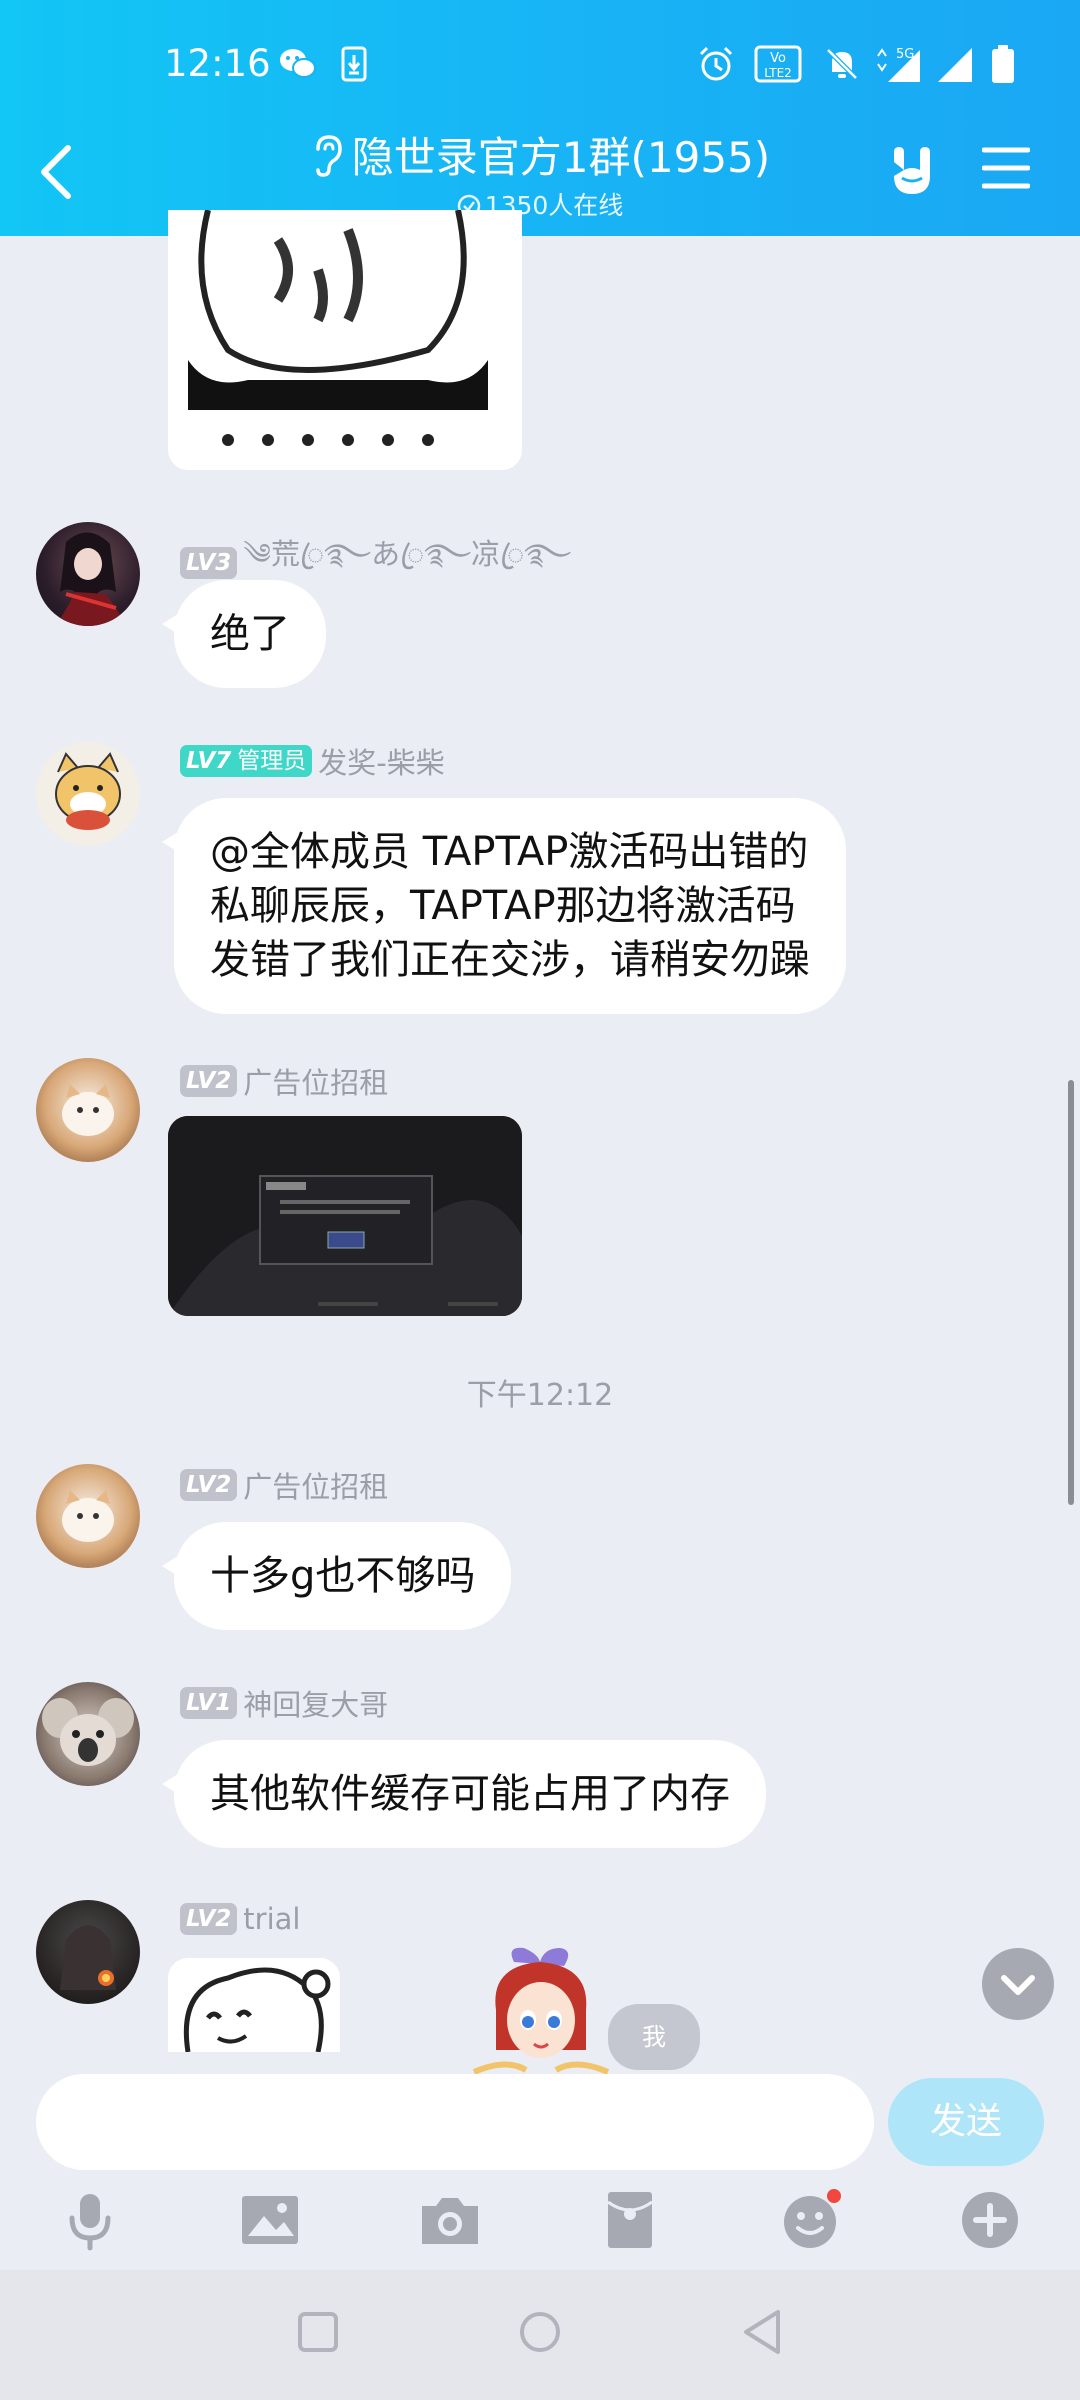 The width and height of the screenshot is (1080, 2400). I want to click on image-icon, so click(270, 2220).